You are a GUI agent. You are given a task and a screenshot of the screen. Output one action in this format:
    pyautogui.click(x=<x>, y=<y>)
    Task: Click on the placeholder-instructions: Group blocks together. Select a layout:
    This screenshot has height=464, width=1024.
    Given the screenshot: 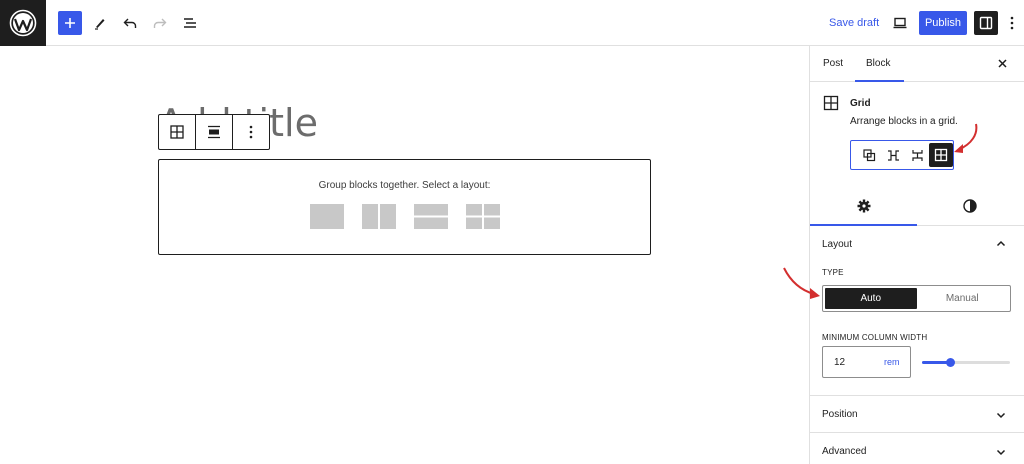 What is the action you would take?
    pyautogui.click(x=404, y=185)
    